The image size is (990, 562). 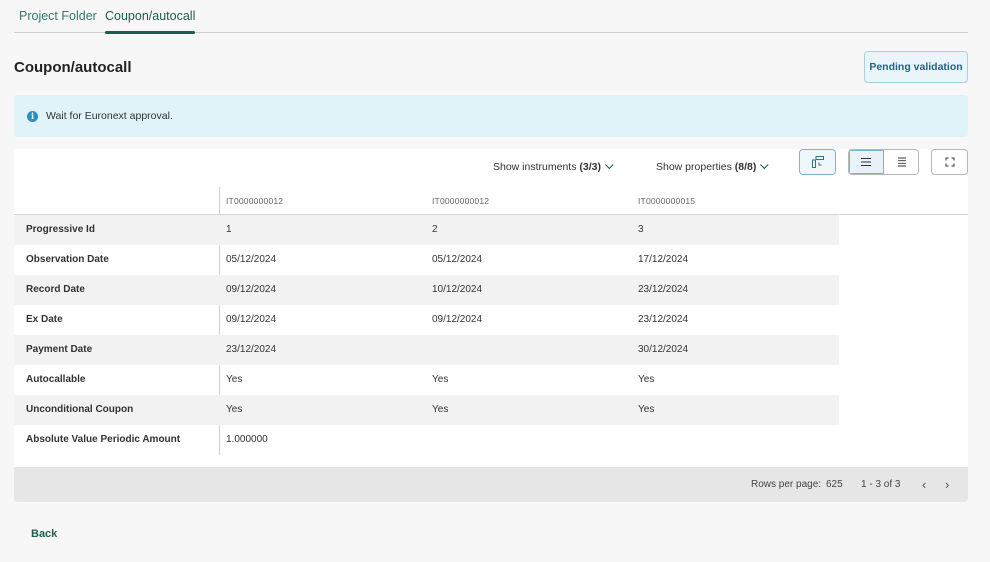 I want to click on table-cell: 3, so click(x=641, y=229).